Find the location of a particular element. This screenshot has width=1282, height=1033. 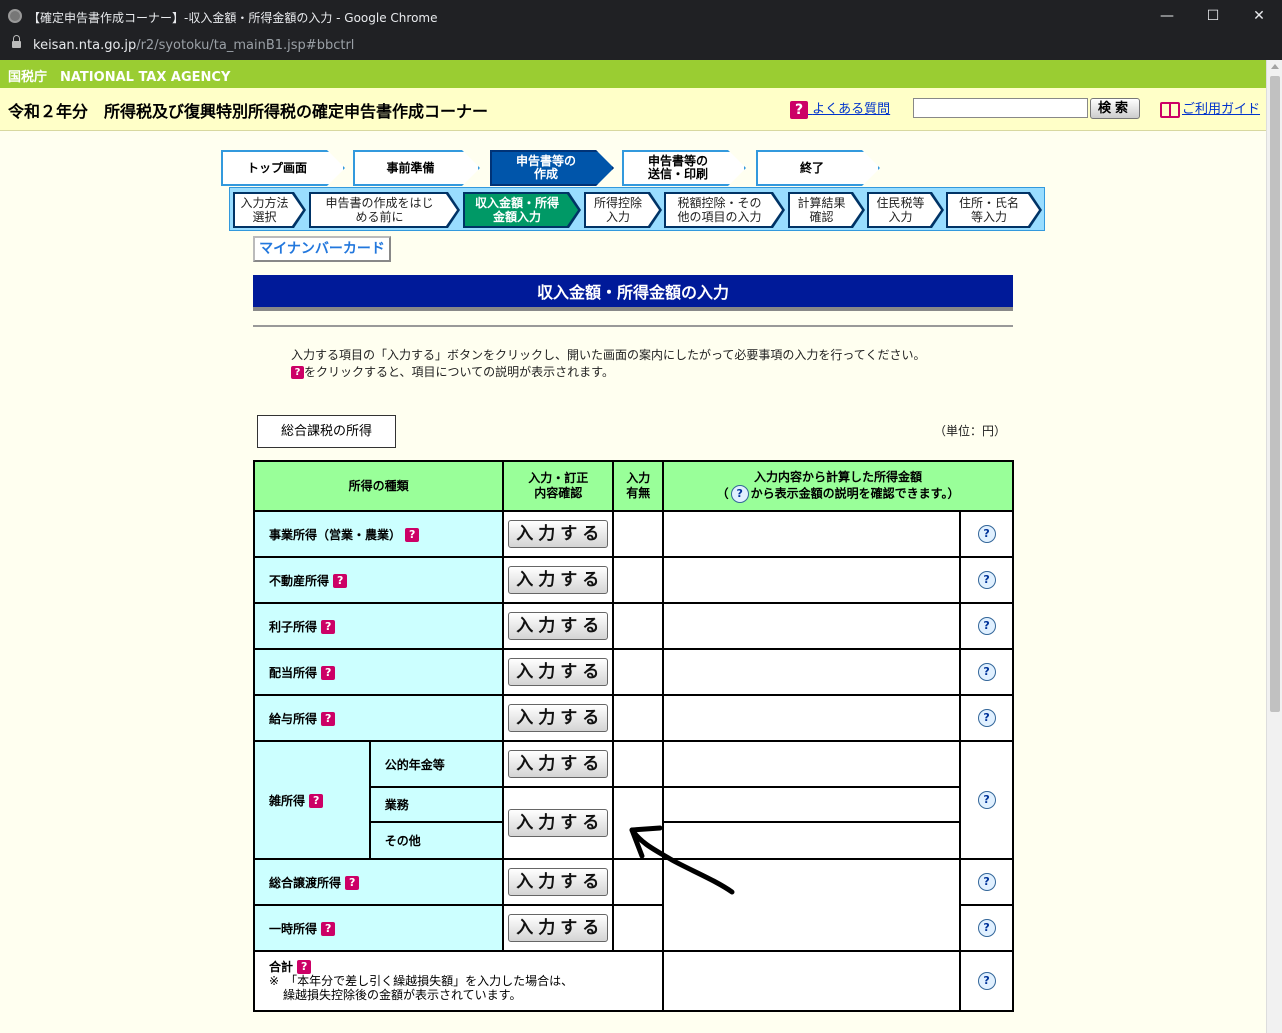

sub-step-address: 住所・氏名 等入力 is located at coordinates (994, 210).